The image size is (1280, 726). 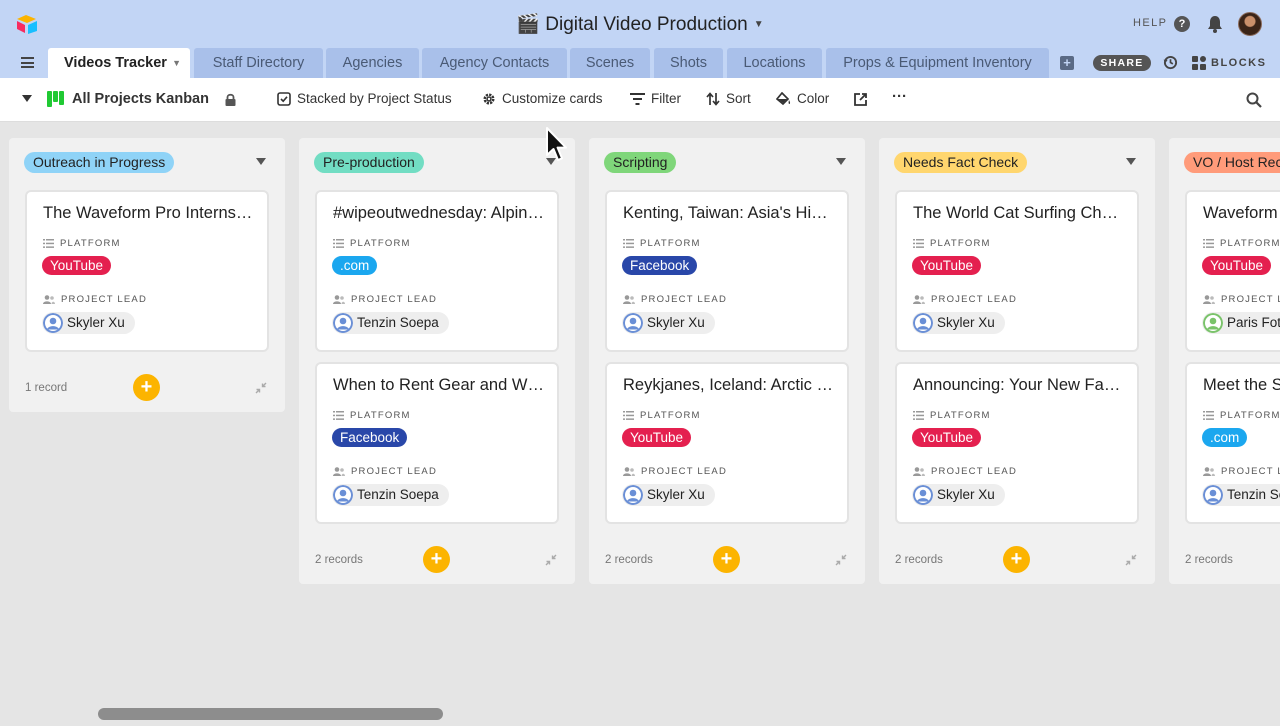 What do you see at coordinates (631, 24) in the screenshot?
I see `base-title-text: 🎬 Digital Video Production` at bounding box center [631, 24].